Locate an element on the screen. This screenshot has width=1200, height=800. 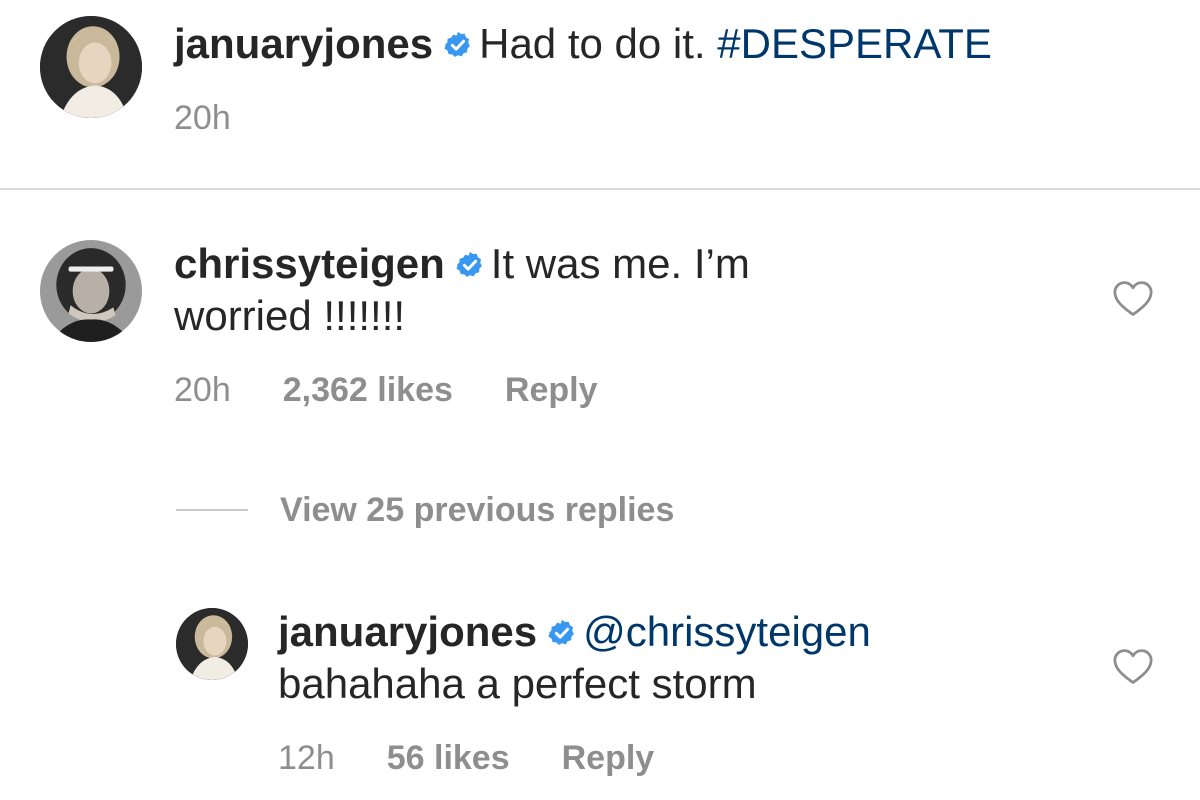
comment-text-line-2: worried !!!!!!! is located at coordinates (290, 315).